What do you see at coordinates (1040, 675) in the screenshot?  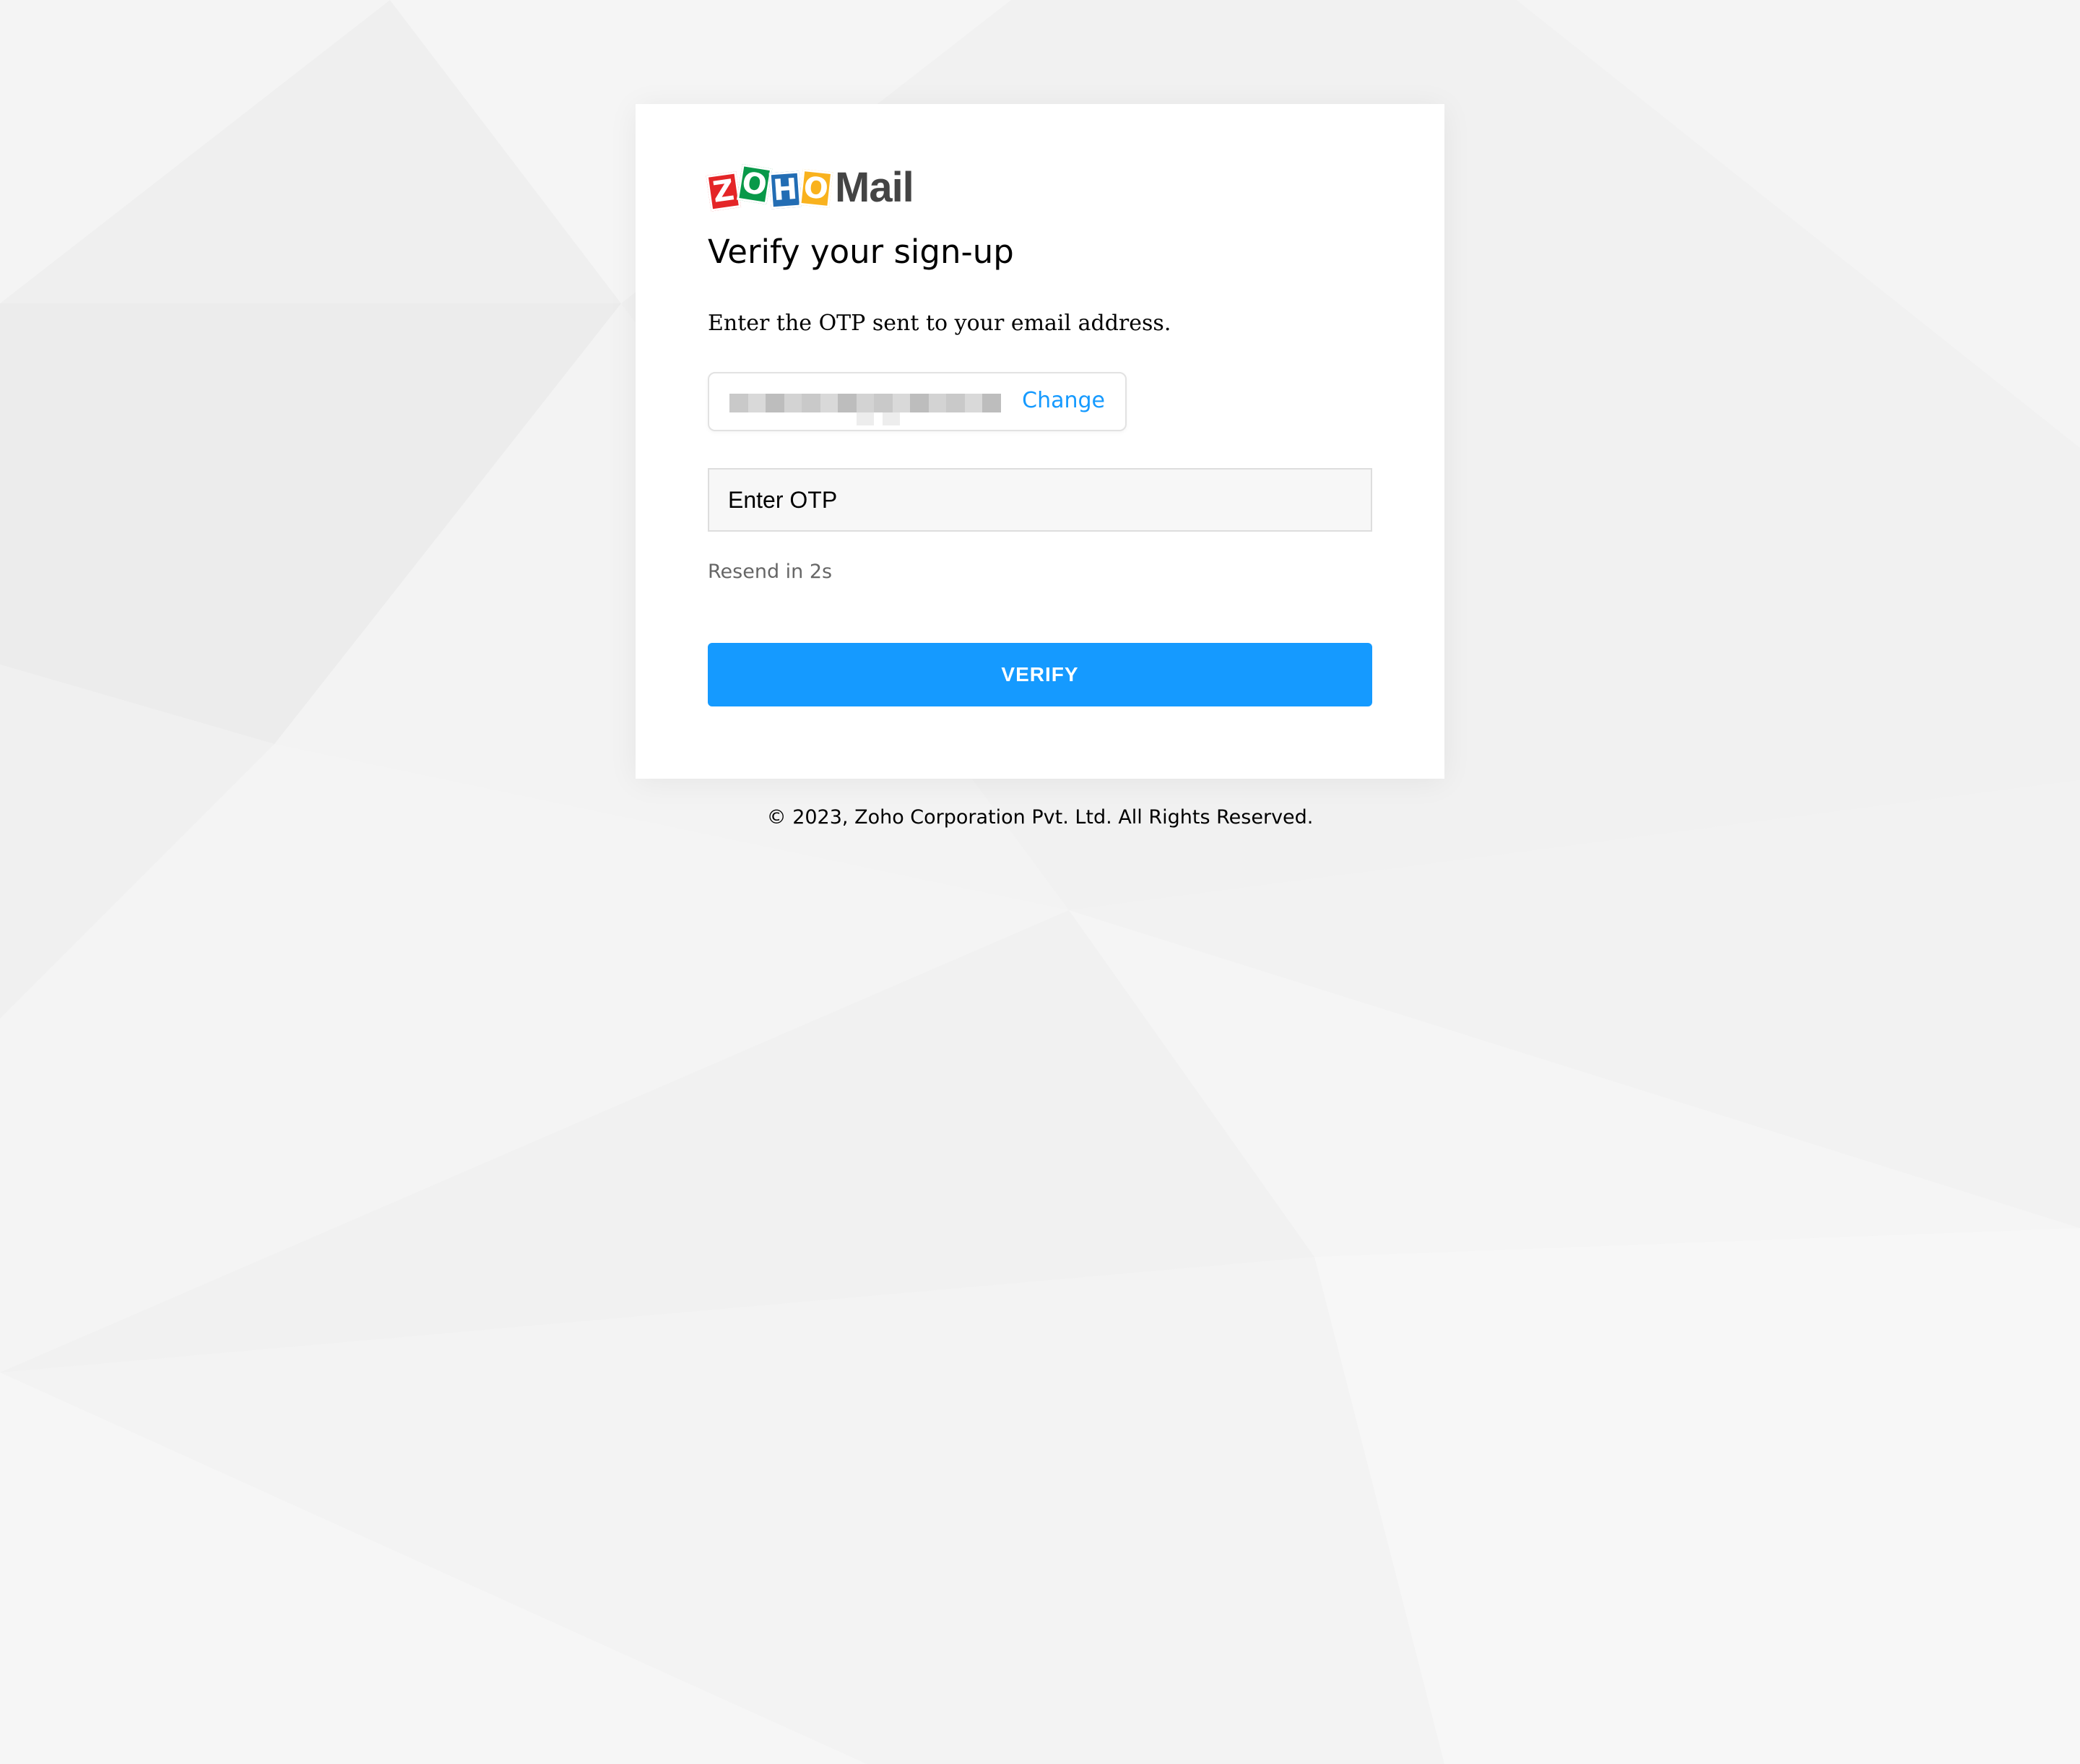 I see `verify-button: VERIFY` at bounding box center [1040, 675].